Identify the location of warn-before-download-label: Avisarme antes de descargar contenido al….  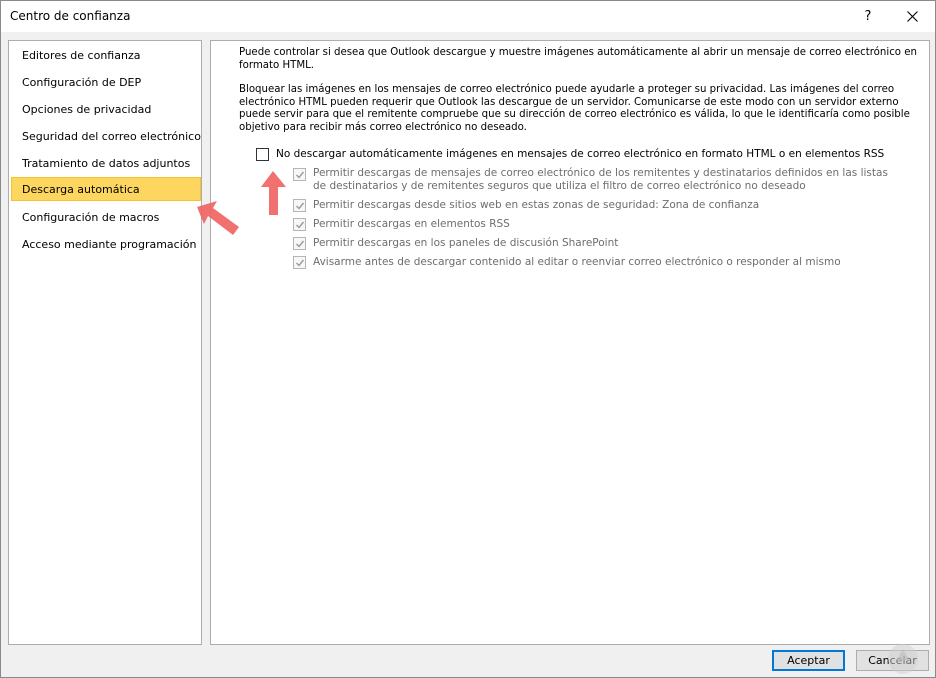
(577, 262).